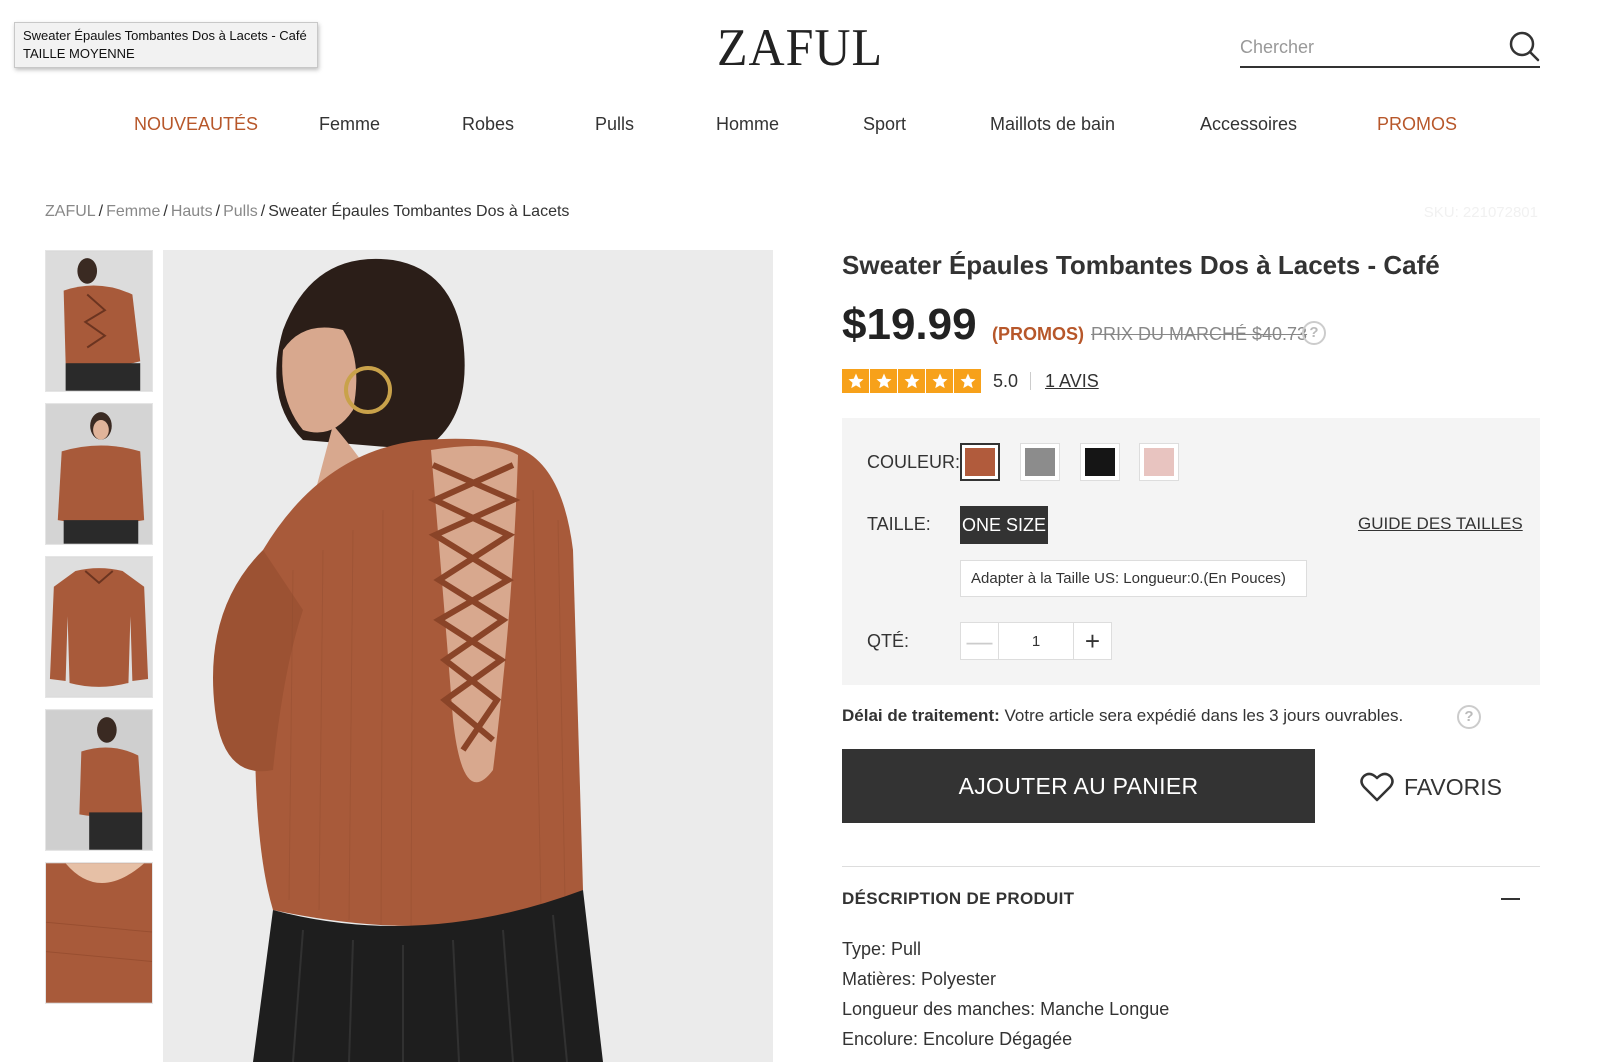 Image resolution: width=1600 pixels, height=1062 pixels. I want to click on qty-input, so click(1036, 641).